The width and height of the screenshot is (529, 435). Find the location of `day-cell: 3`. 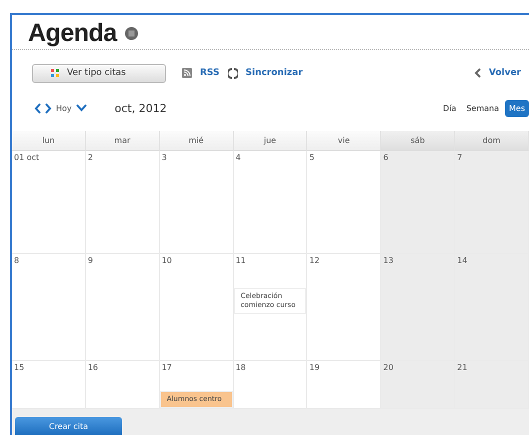

day-cell: 3 is located at coordinates (197, 202).